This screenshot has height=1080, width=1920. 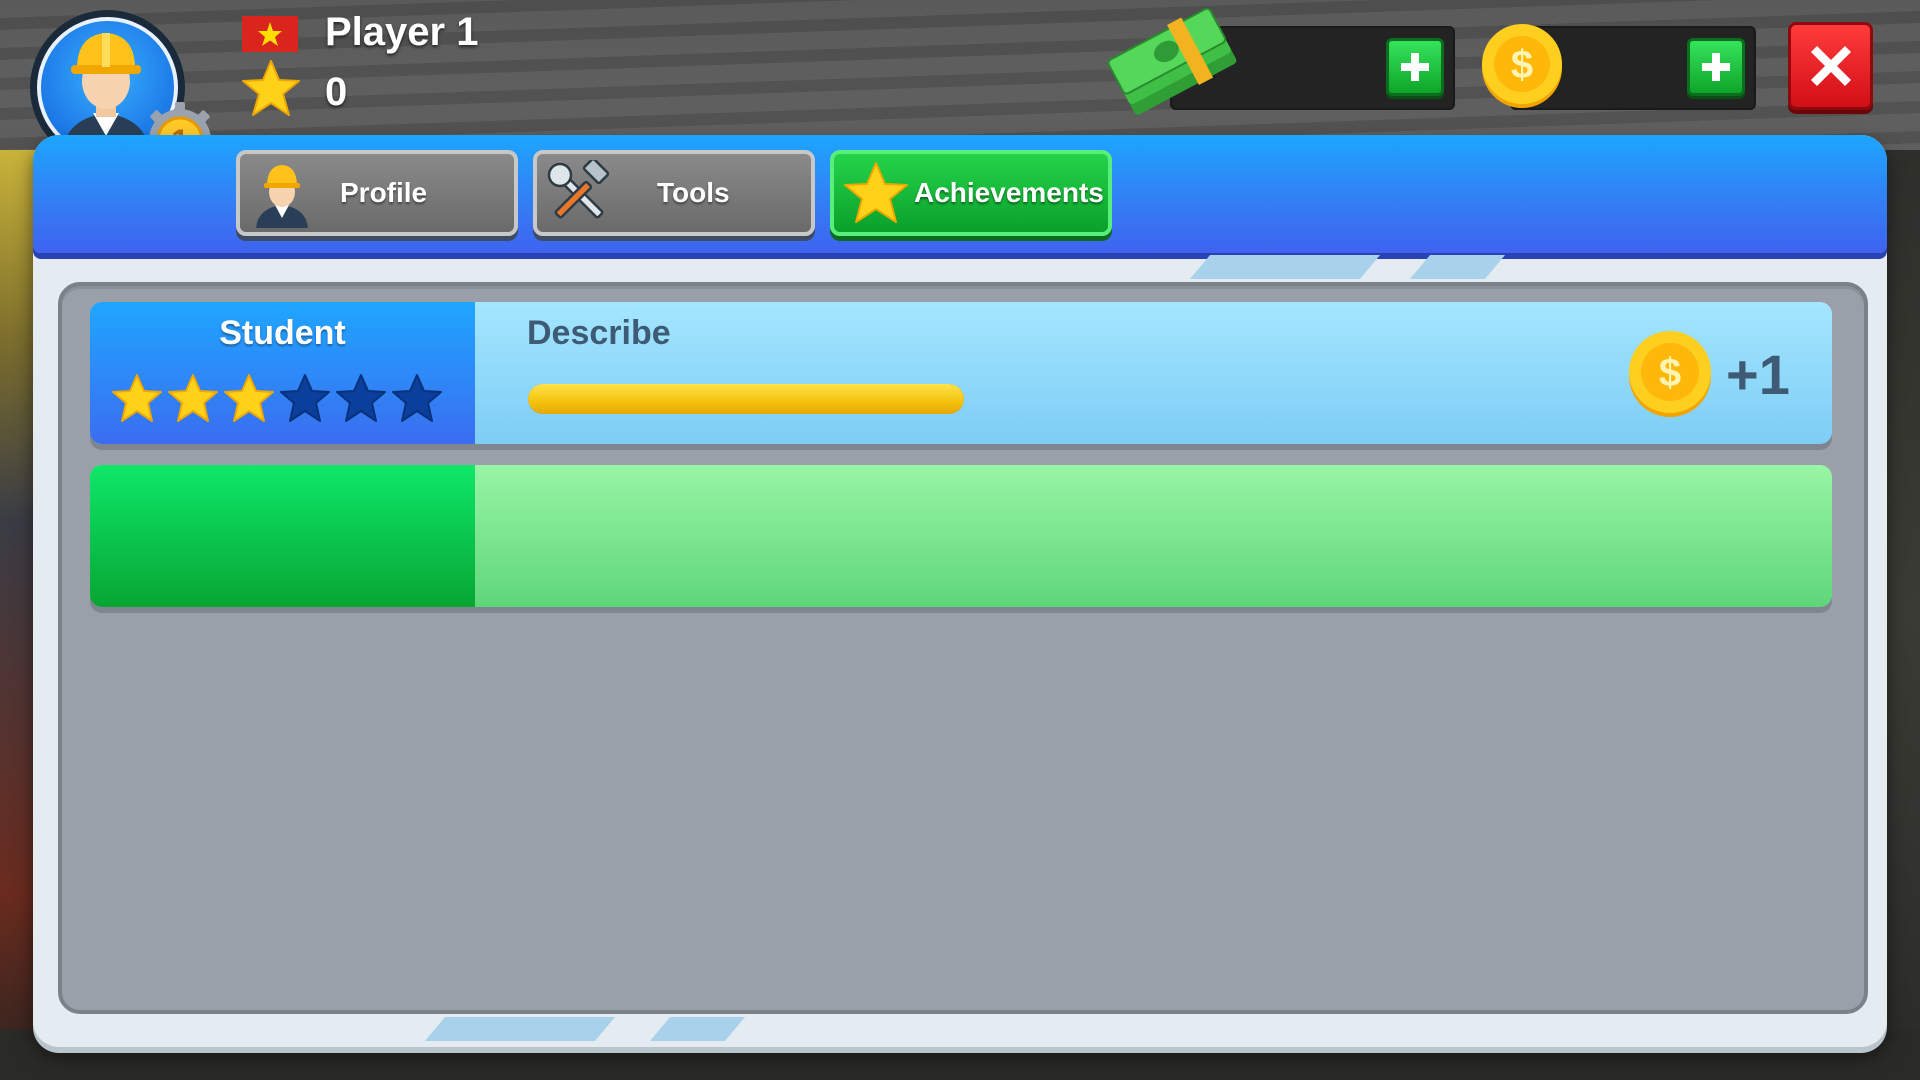 What do you see at coordinates (277, 399) in the screenshot?
I see `achievement-stars` at bounding box center [277, 399].